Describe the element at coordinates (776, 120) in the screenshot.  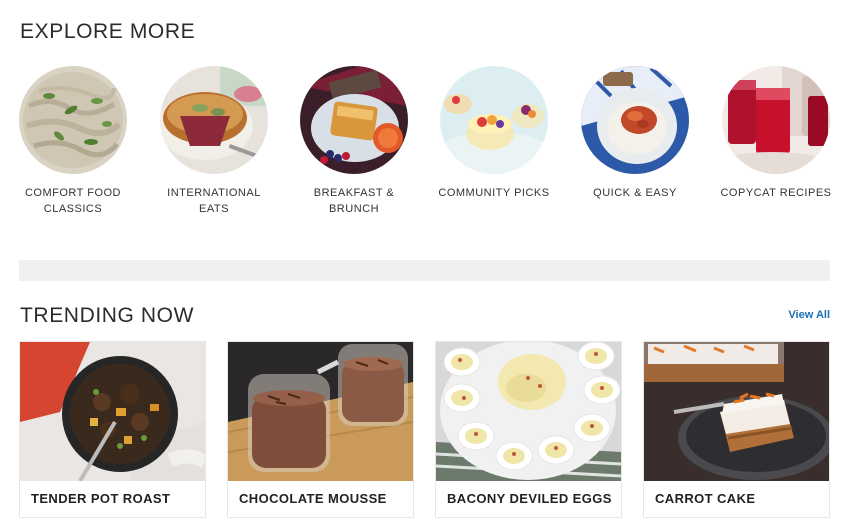
I see `copycat-recipes-photo` at that location.